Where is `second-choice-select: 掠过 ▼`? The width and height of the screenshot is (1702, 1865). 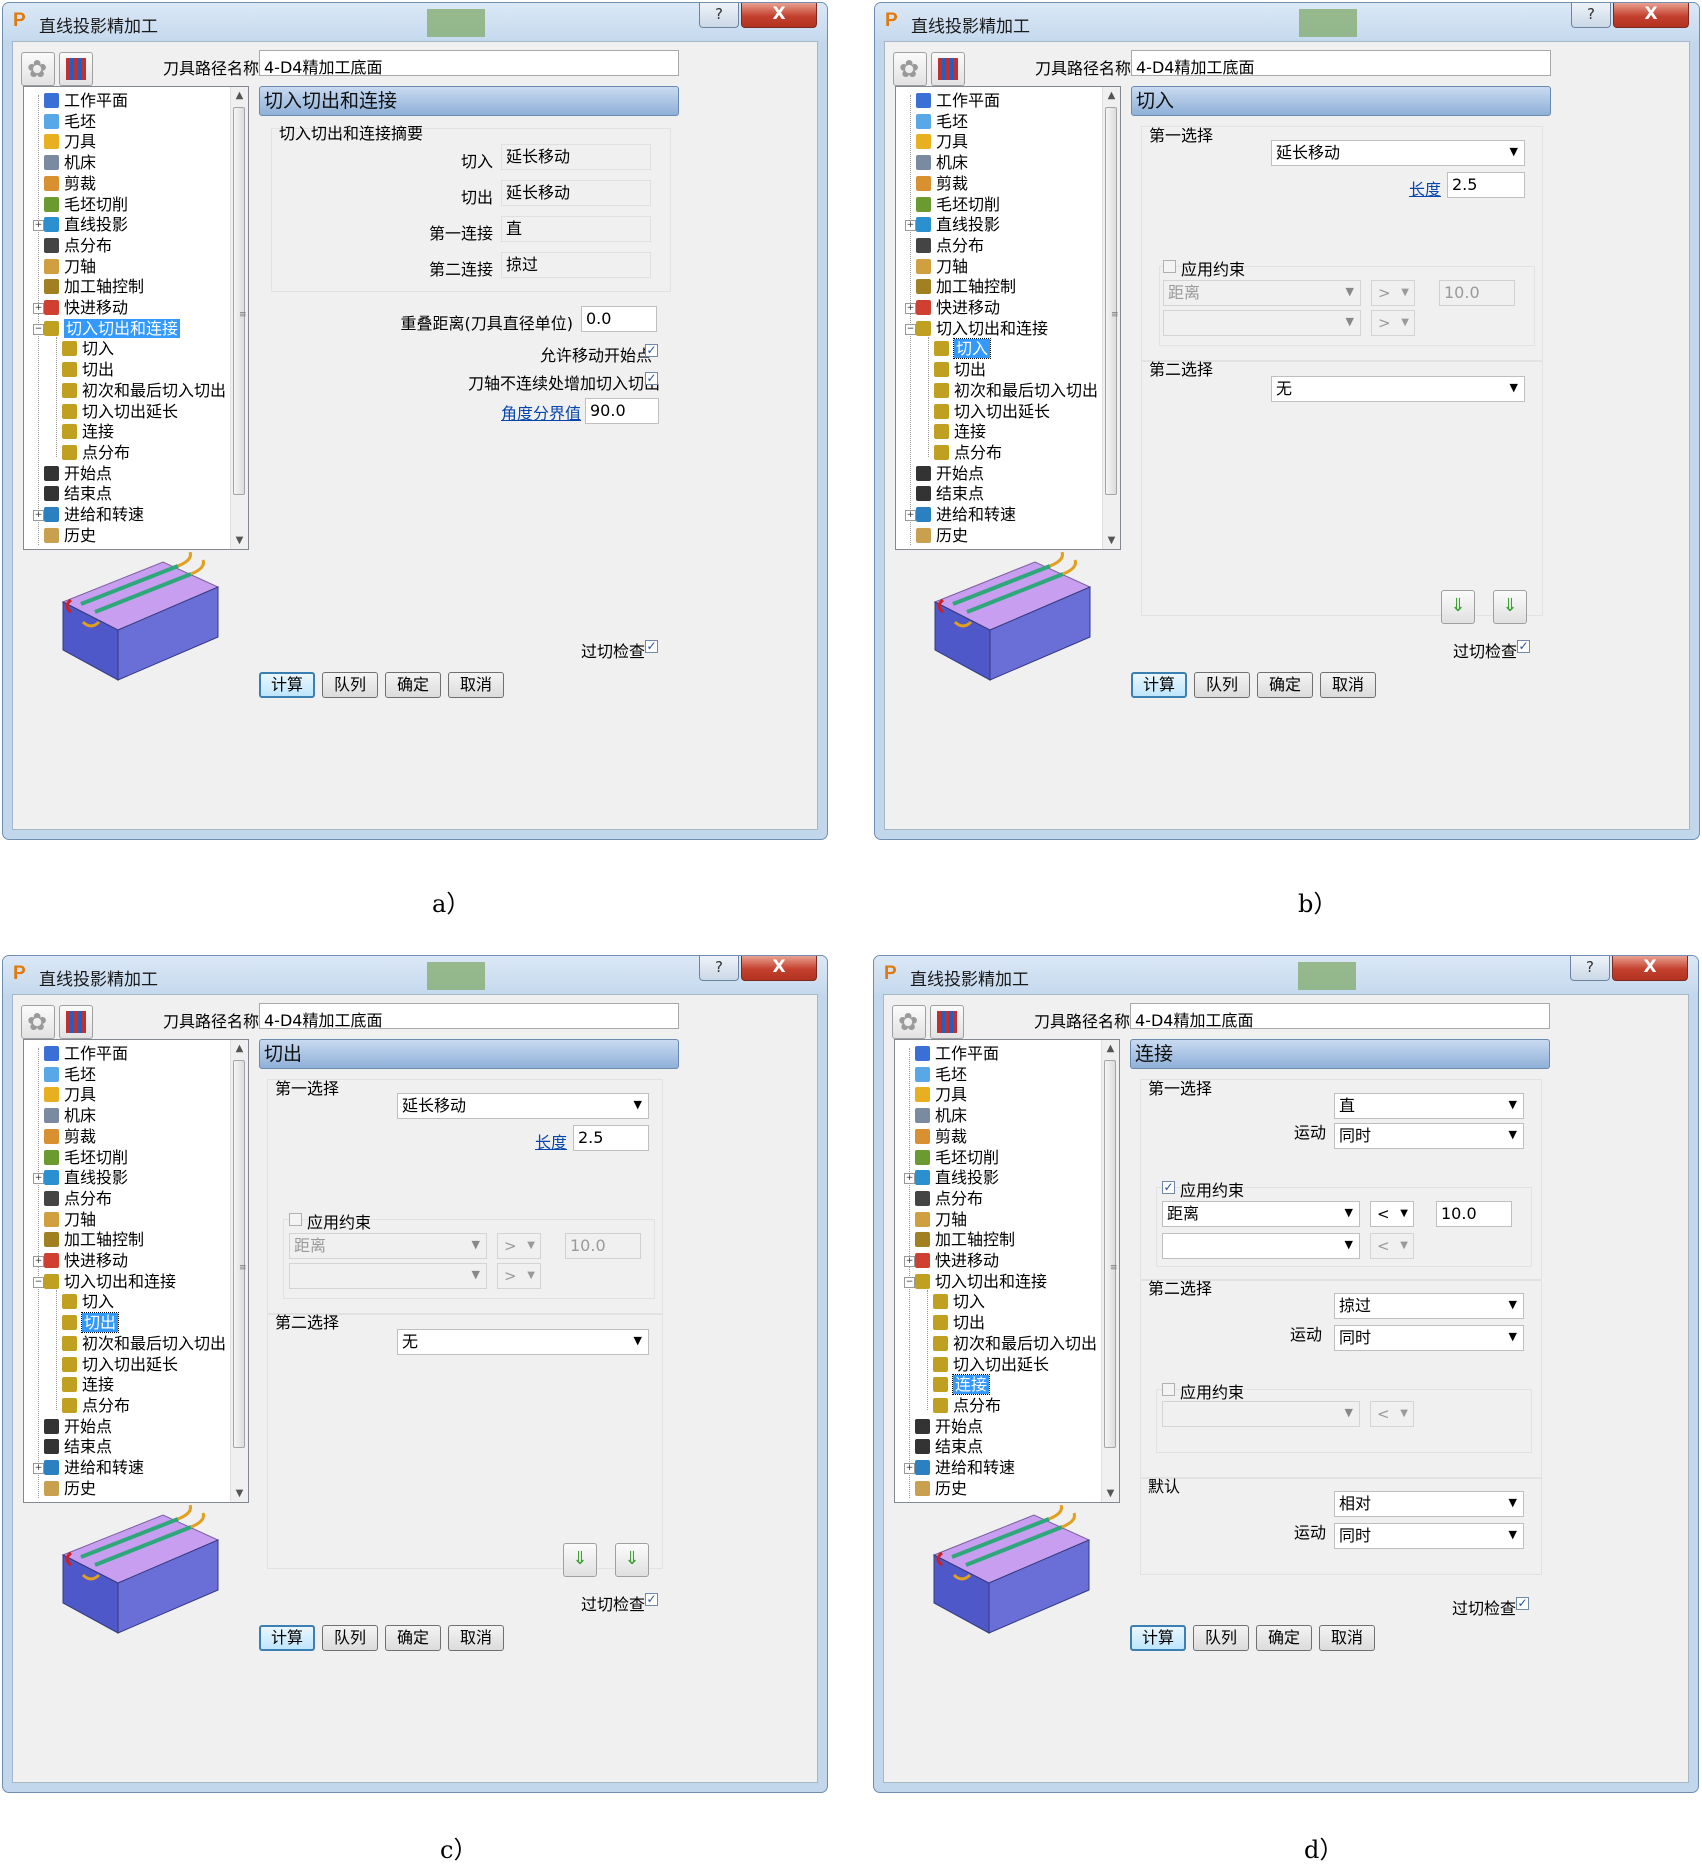
second-choice-select: 掠过 ▼ is located at coordinates (1429, 1306).